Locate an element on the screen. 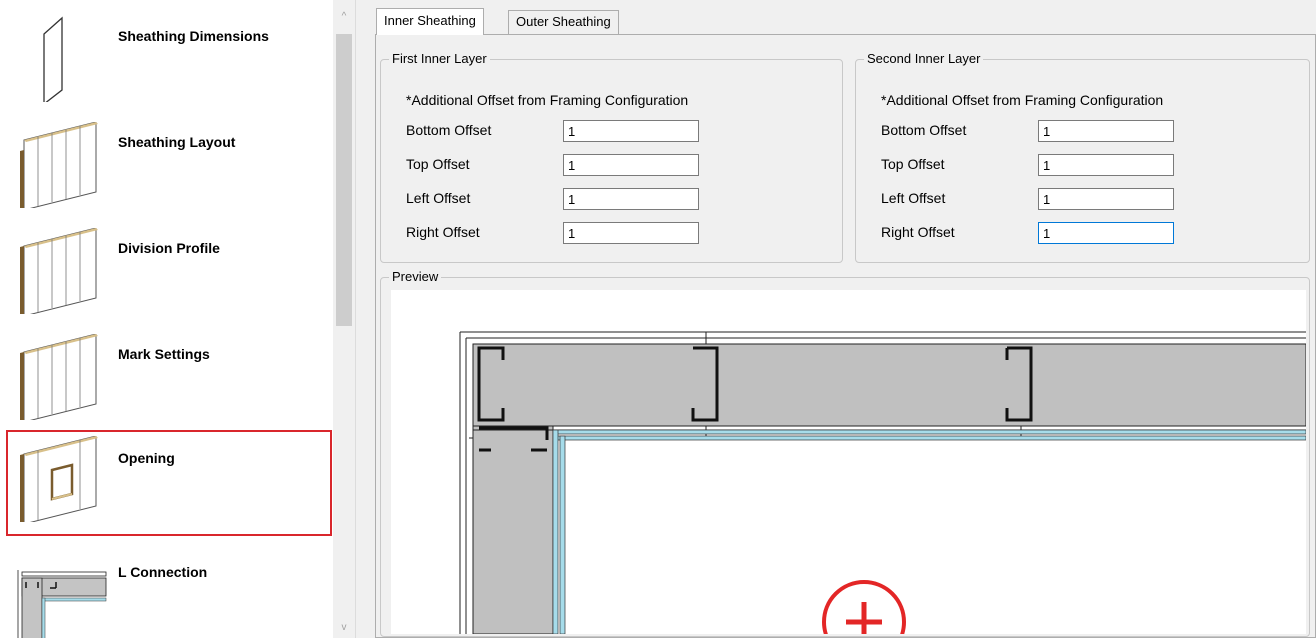 The image size is (1316, 638). group-title: First Inner Layer is located at coordinates (439, 58).